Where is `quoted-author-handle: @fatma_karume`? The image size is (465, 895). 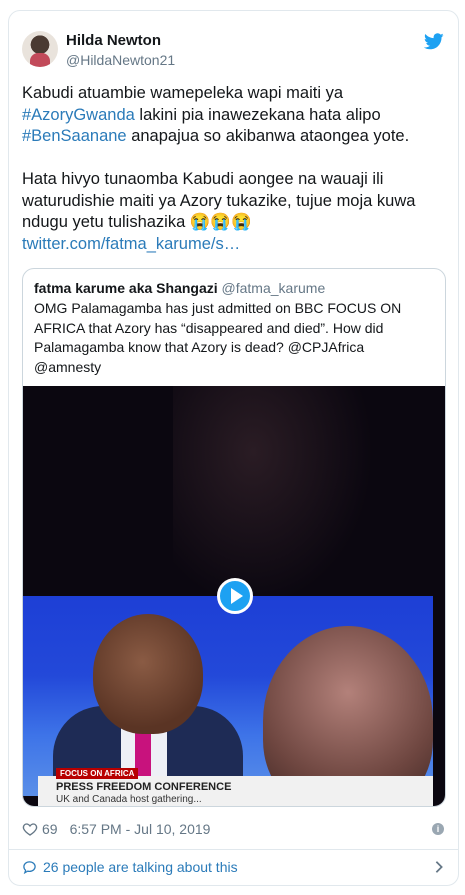
quoted-author-handle: @fatma_karume is located at coordinates (274, 288).